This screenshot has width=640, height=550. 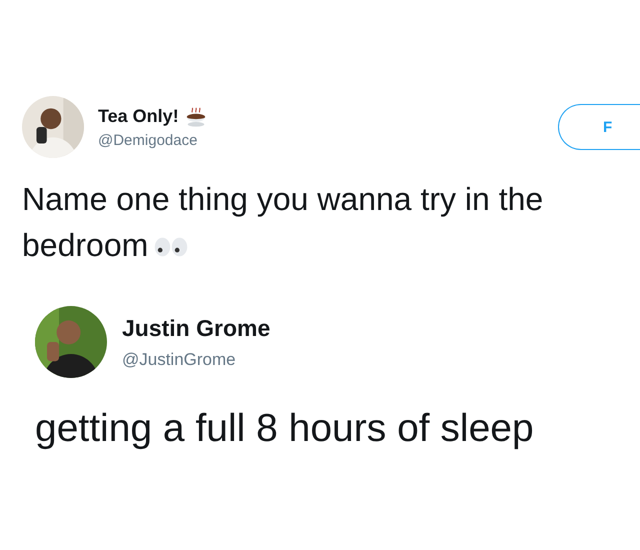 I want to click on follow-button: F, so click(x=599, y=127).